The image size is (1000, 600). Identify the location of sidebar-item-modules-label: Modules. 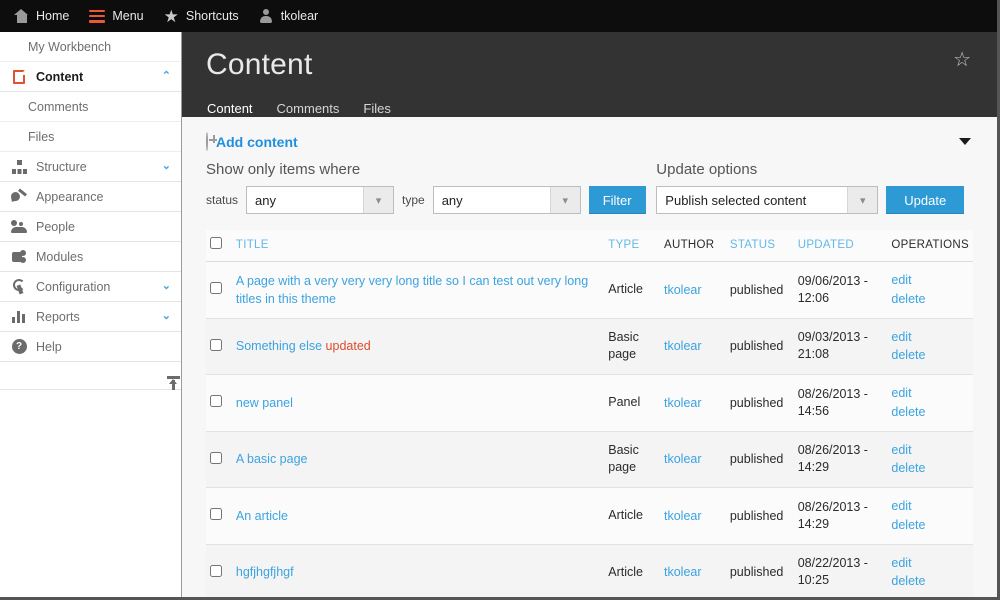
(60, 256).